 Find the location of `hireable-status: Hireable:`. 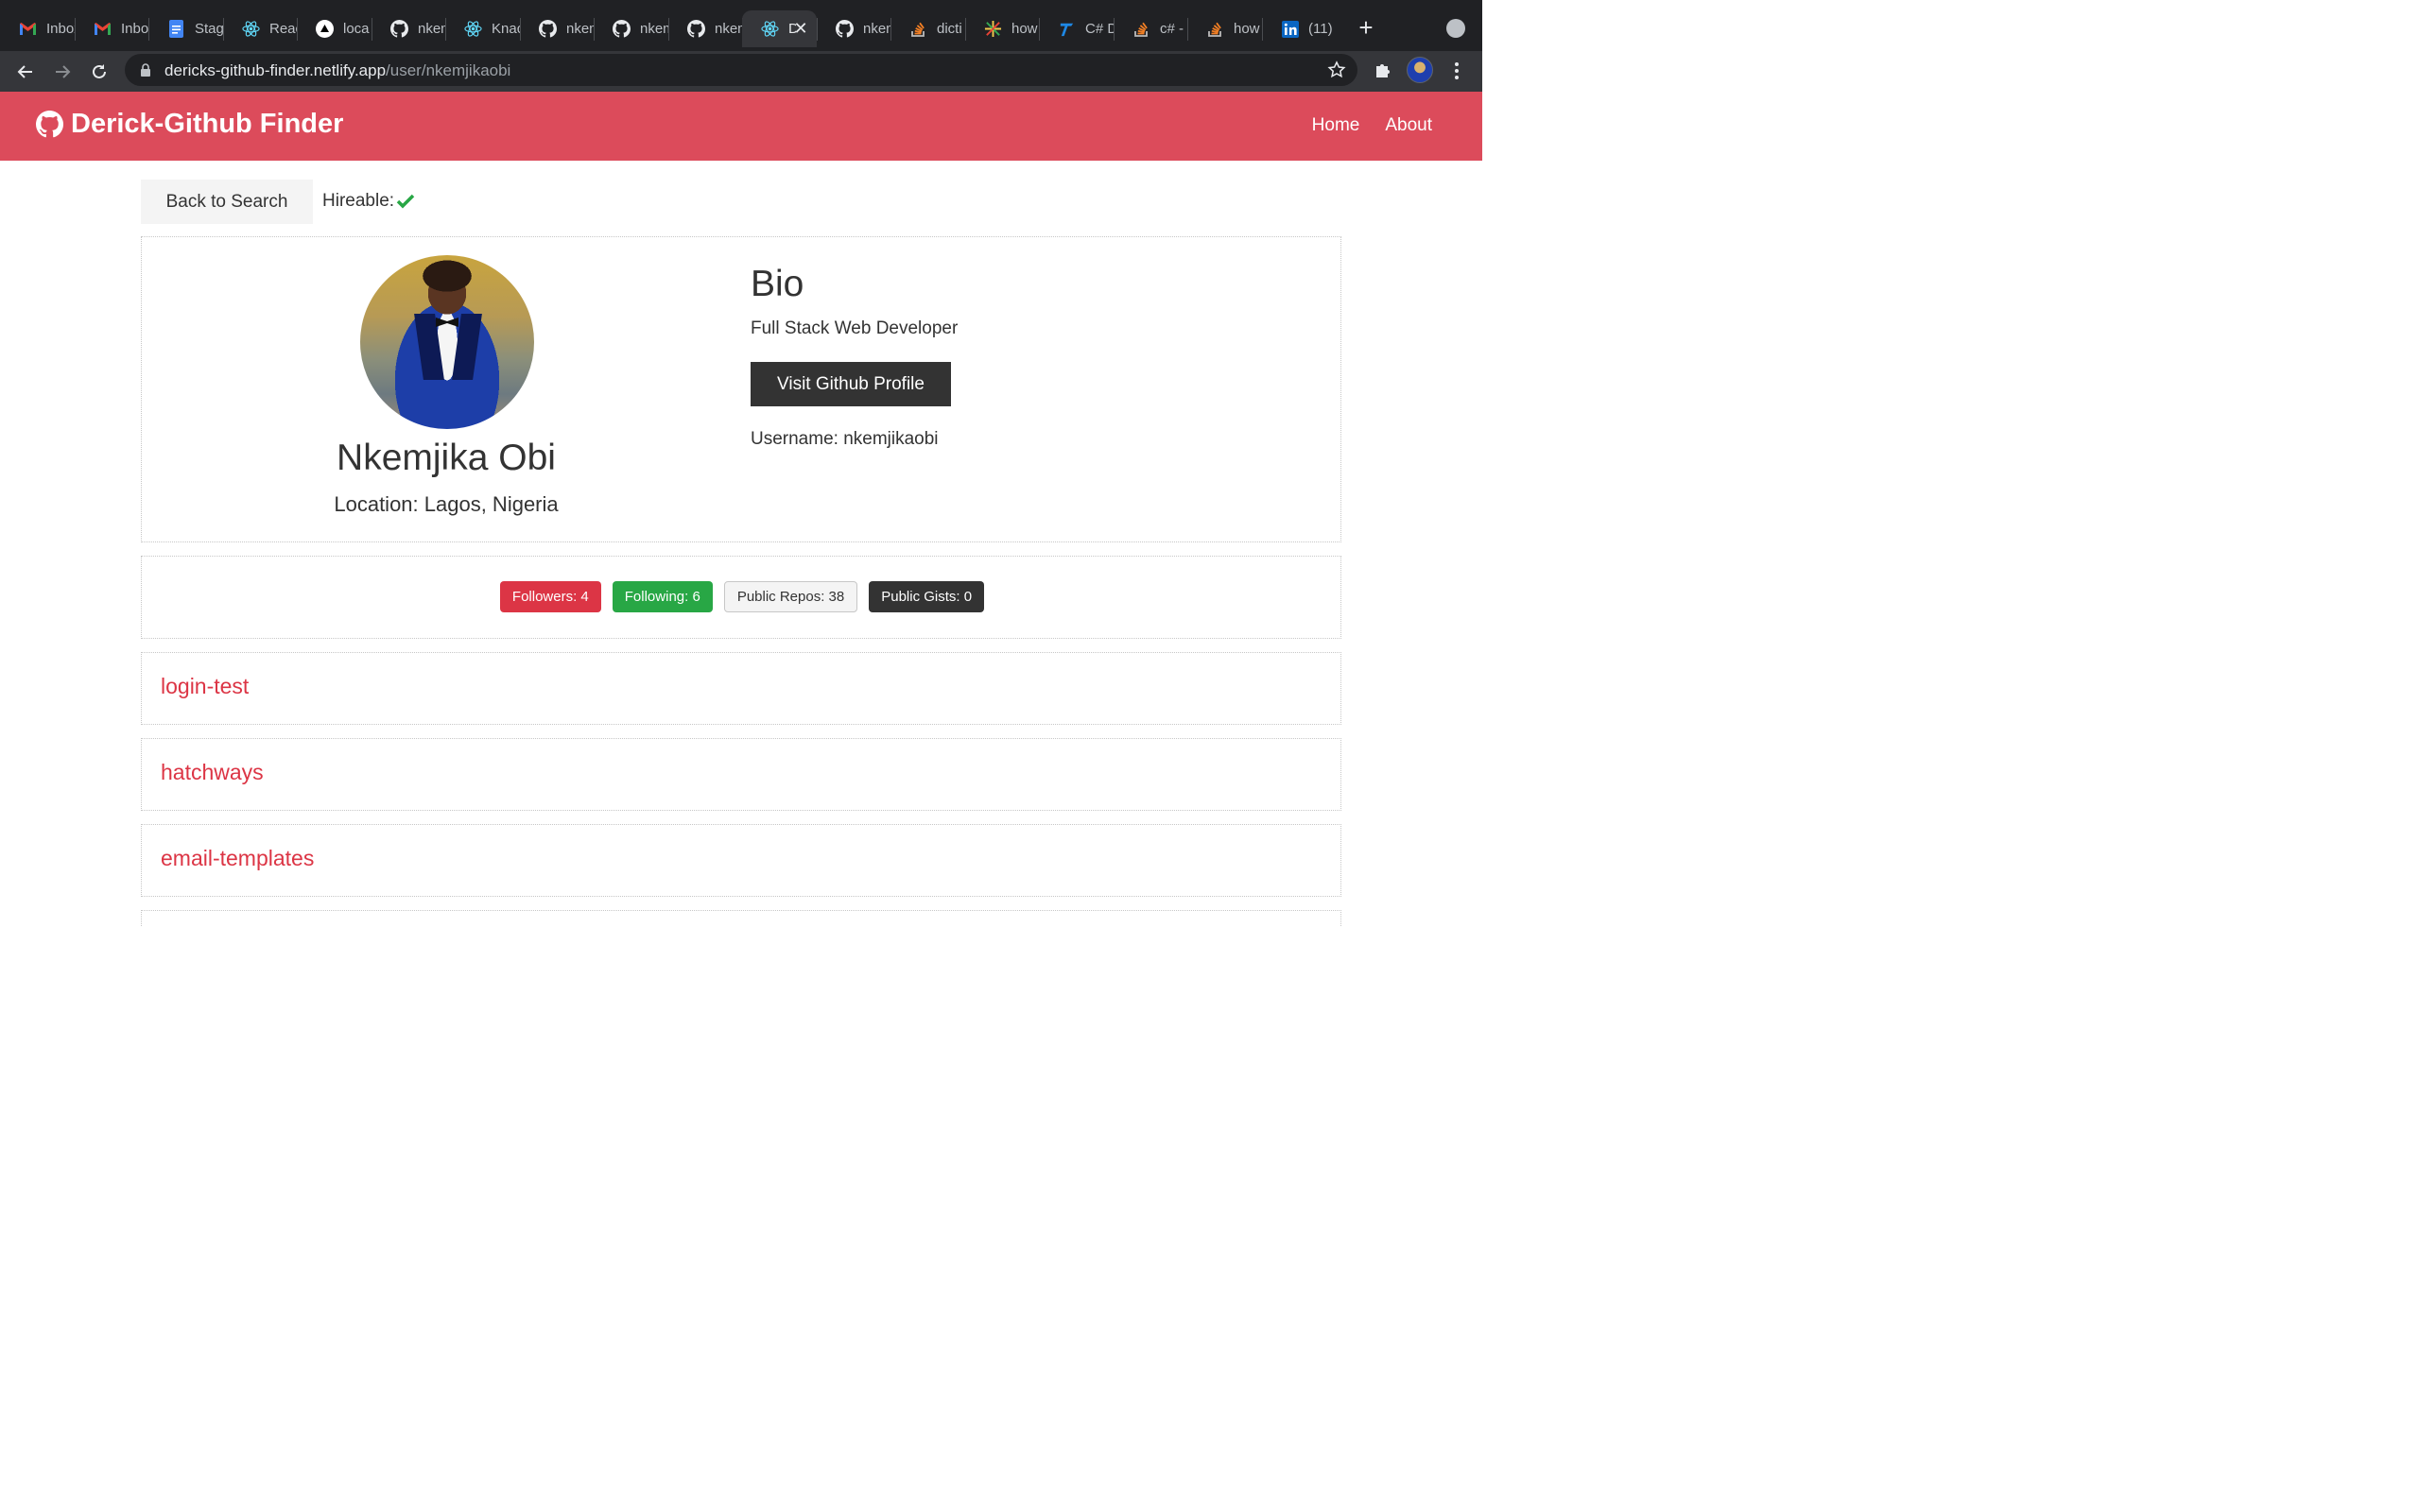

hireable-status: Hireable: is located at coordinates (368, 201).